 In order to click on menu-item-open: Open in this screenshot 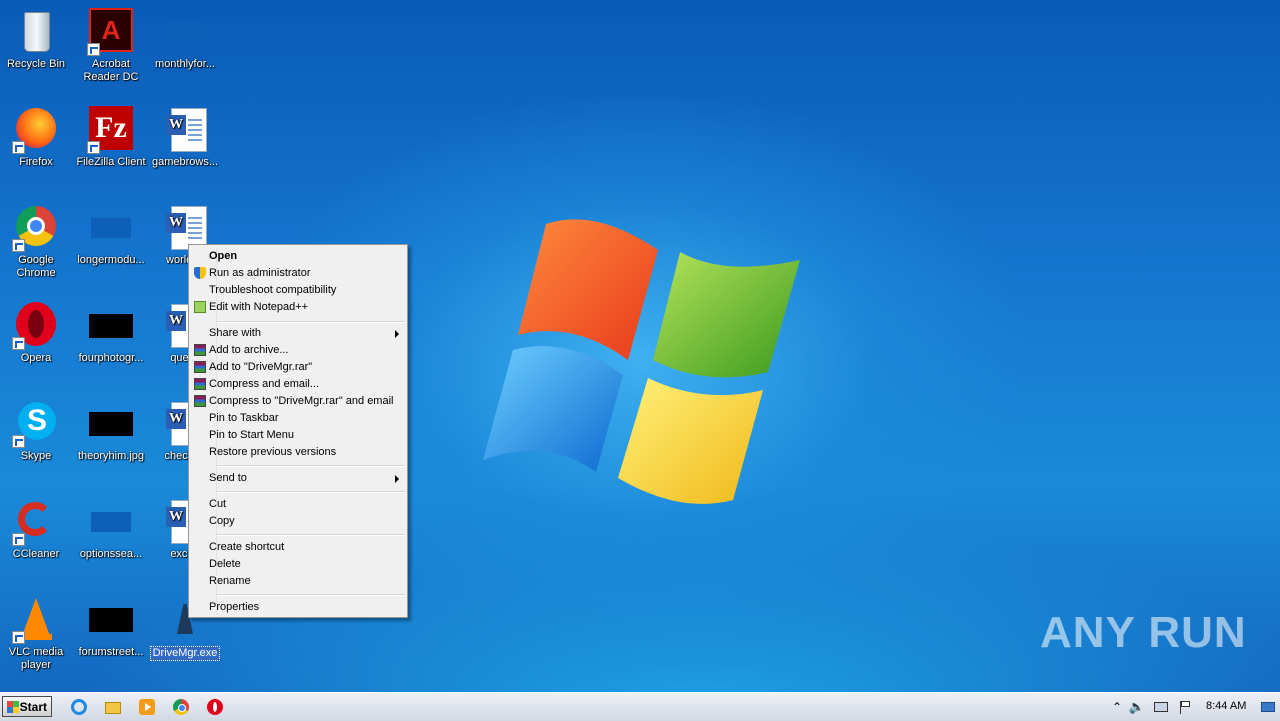, I will do `click(298, 256)`.